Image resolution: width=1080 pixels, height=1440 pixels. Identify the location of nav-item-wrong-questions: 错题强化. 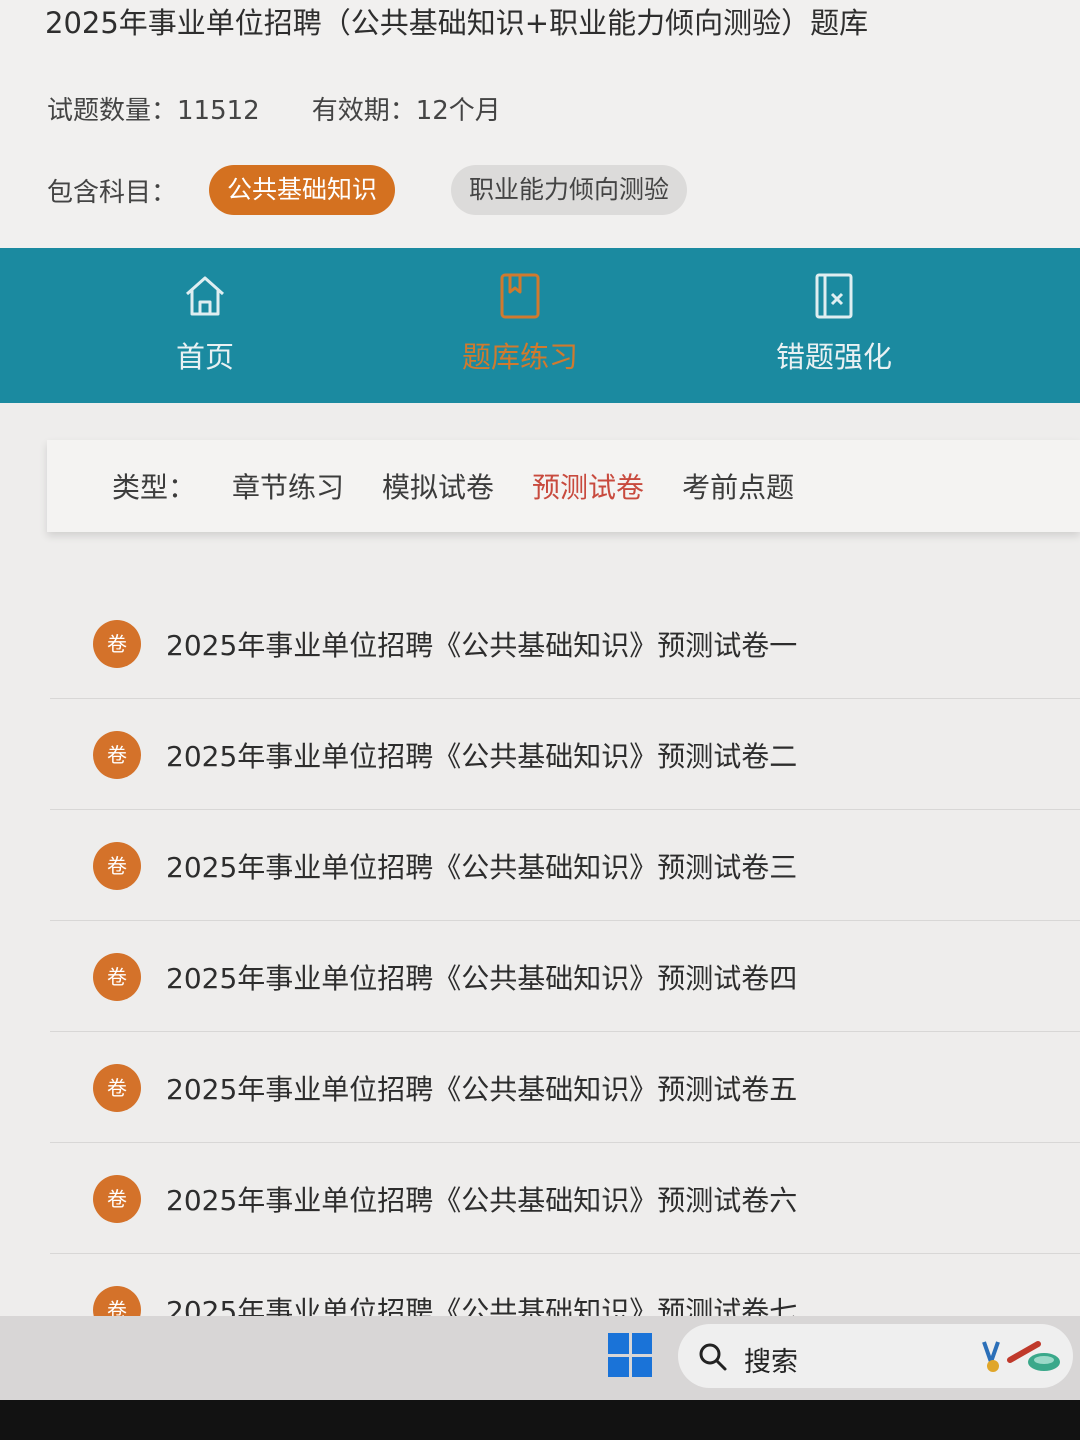
(834, 323).